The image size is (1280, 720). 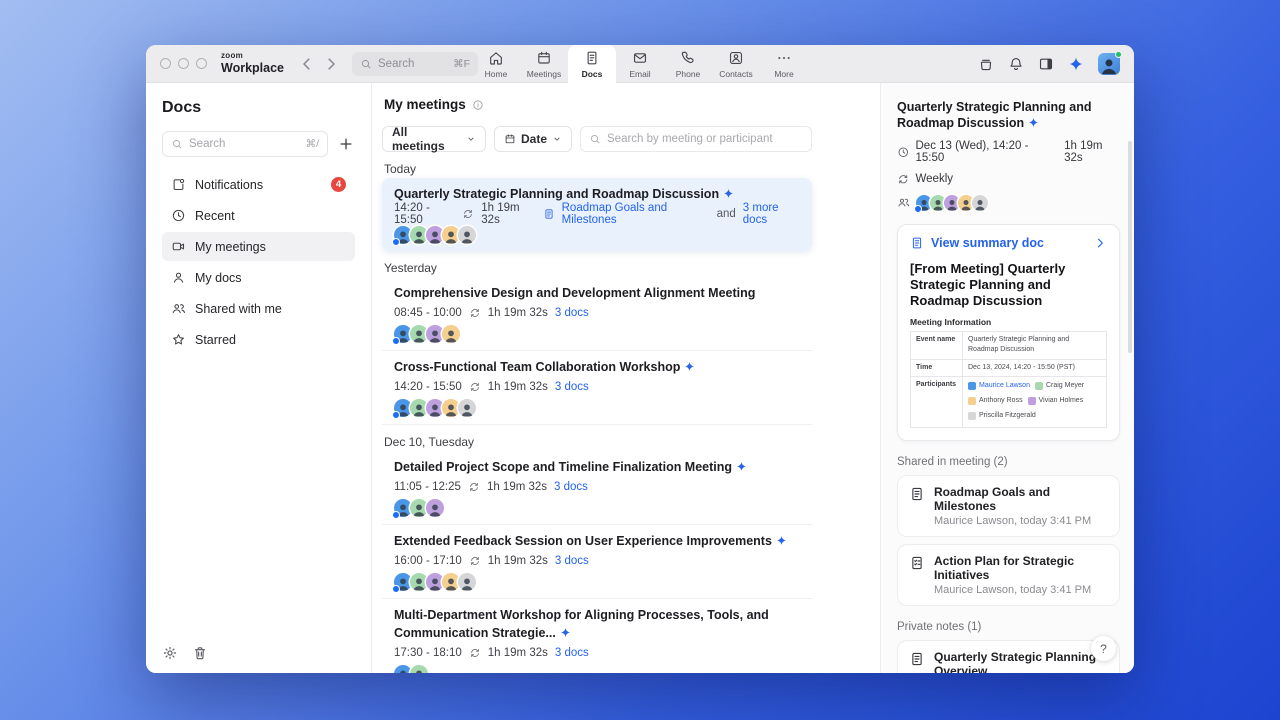 I want to click on window-controls, so click(x=183, y=63).